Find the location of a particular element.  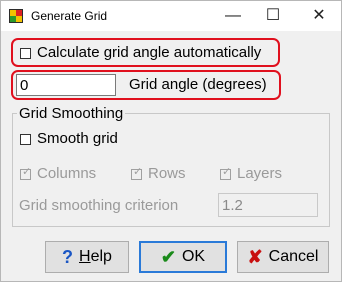

rows-label: Rows is located at coordinates (167, 173).